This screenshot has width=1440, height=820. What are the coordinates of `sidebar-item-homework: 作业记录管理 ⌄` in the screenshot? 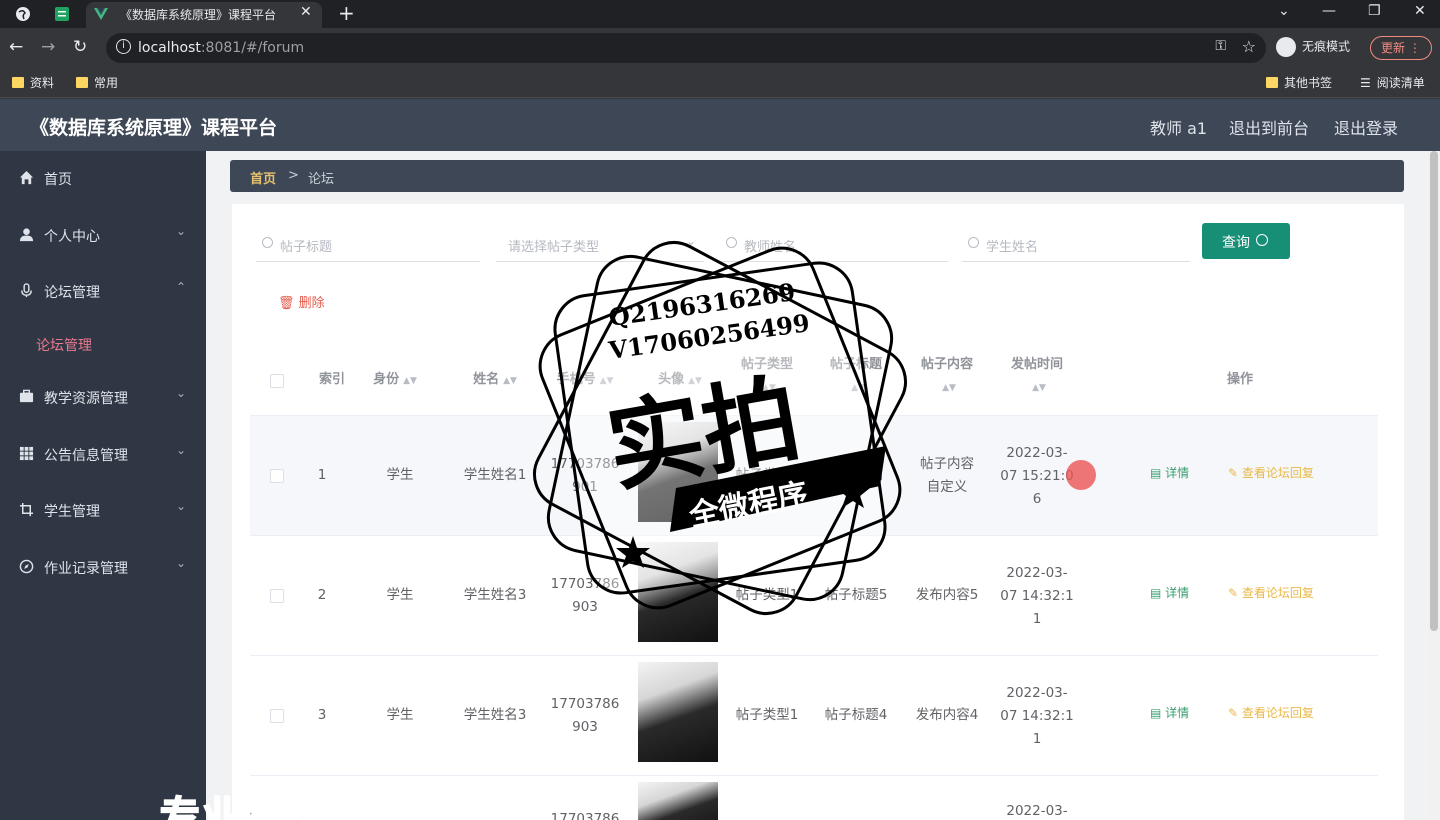 It's located at (103, 568).